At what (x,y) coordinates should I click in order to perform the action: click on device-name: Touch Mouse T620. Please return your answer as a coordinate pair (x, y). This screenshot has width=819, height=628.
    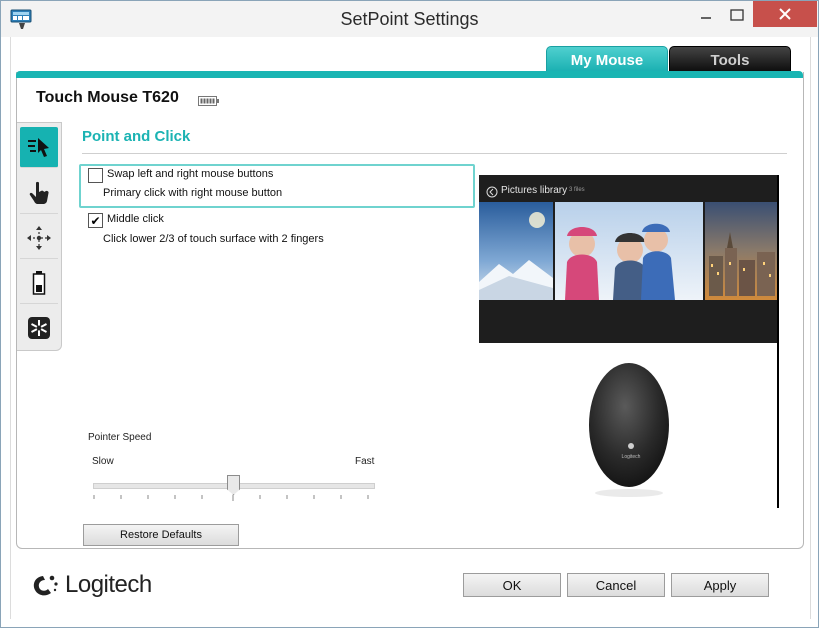
    Looking at the image, I should click on (107, 97).